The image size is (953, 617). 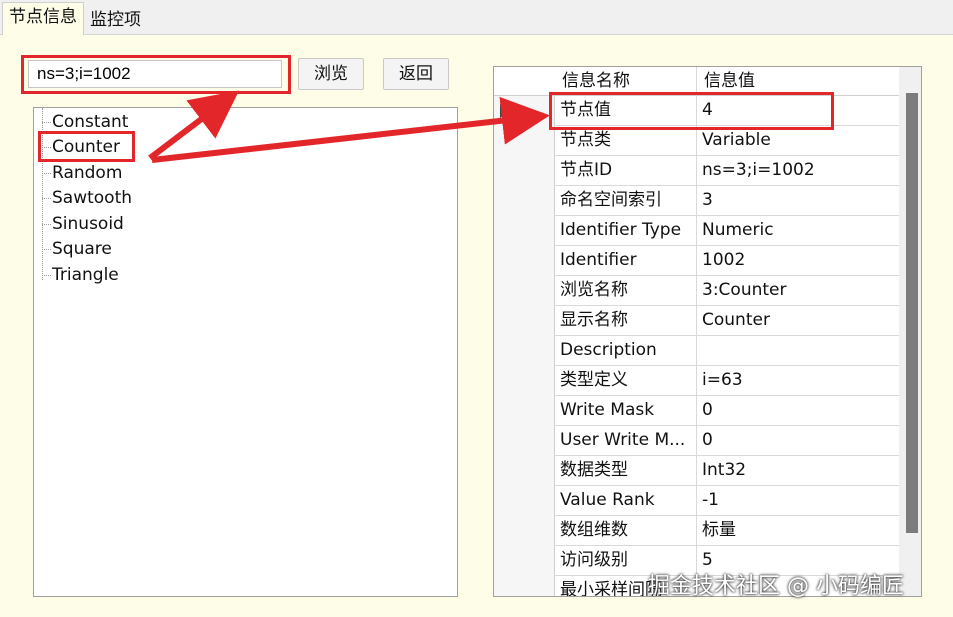 I want to click on arrow-to-input-icon, so click(x=194, y=125).